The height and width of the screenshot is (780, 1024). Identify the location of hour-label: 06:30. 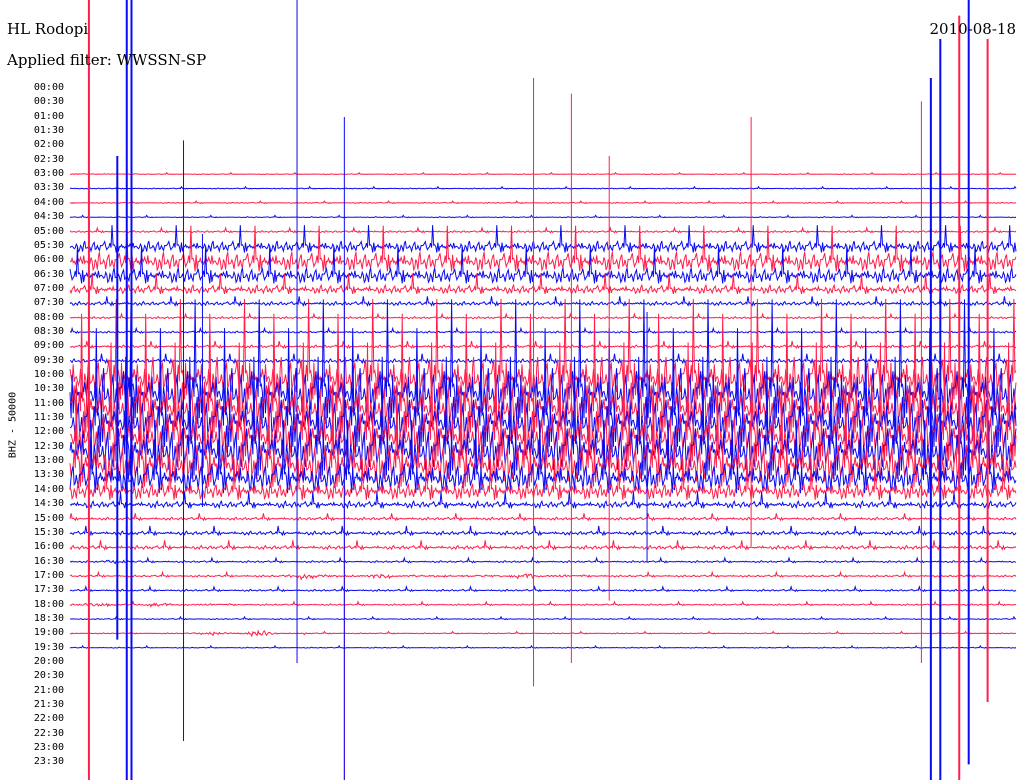
(48, 274).